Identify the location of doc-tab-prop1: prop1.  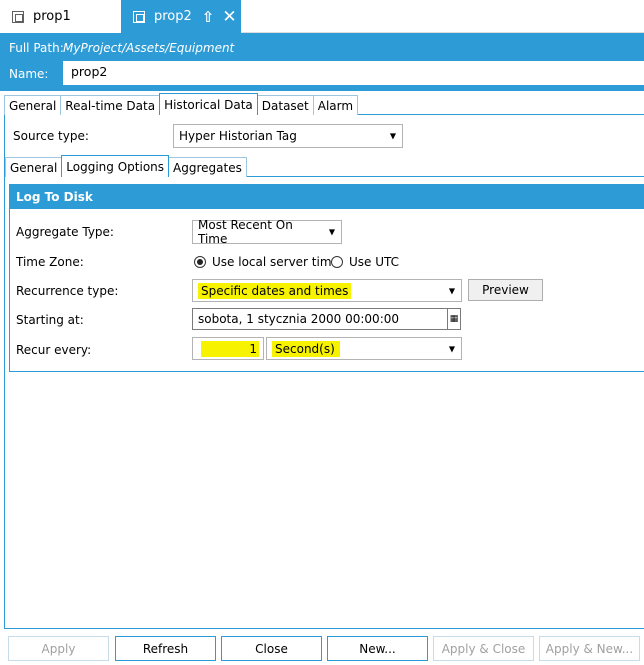
(60, 16).